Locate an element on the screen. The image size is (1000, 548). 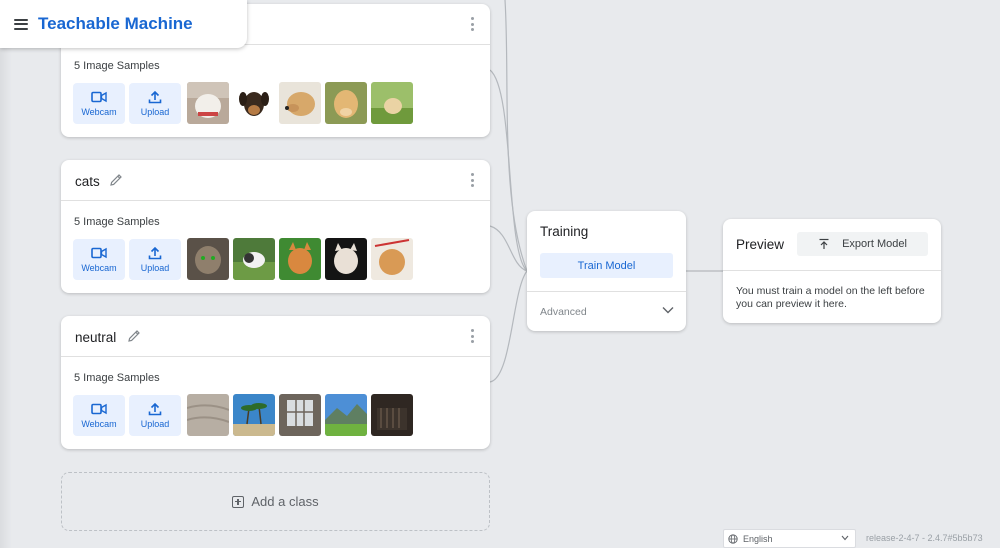
app-title: Teachable Machine is located at coordinates (115, 24).